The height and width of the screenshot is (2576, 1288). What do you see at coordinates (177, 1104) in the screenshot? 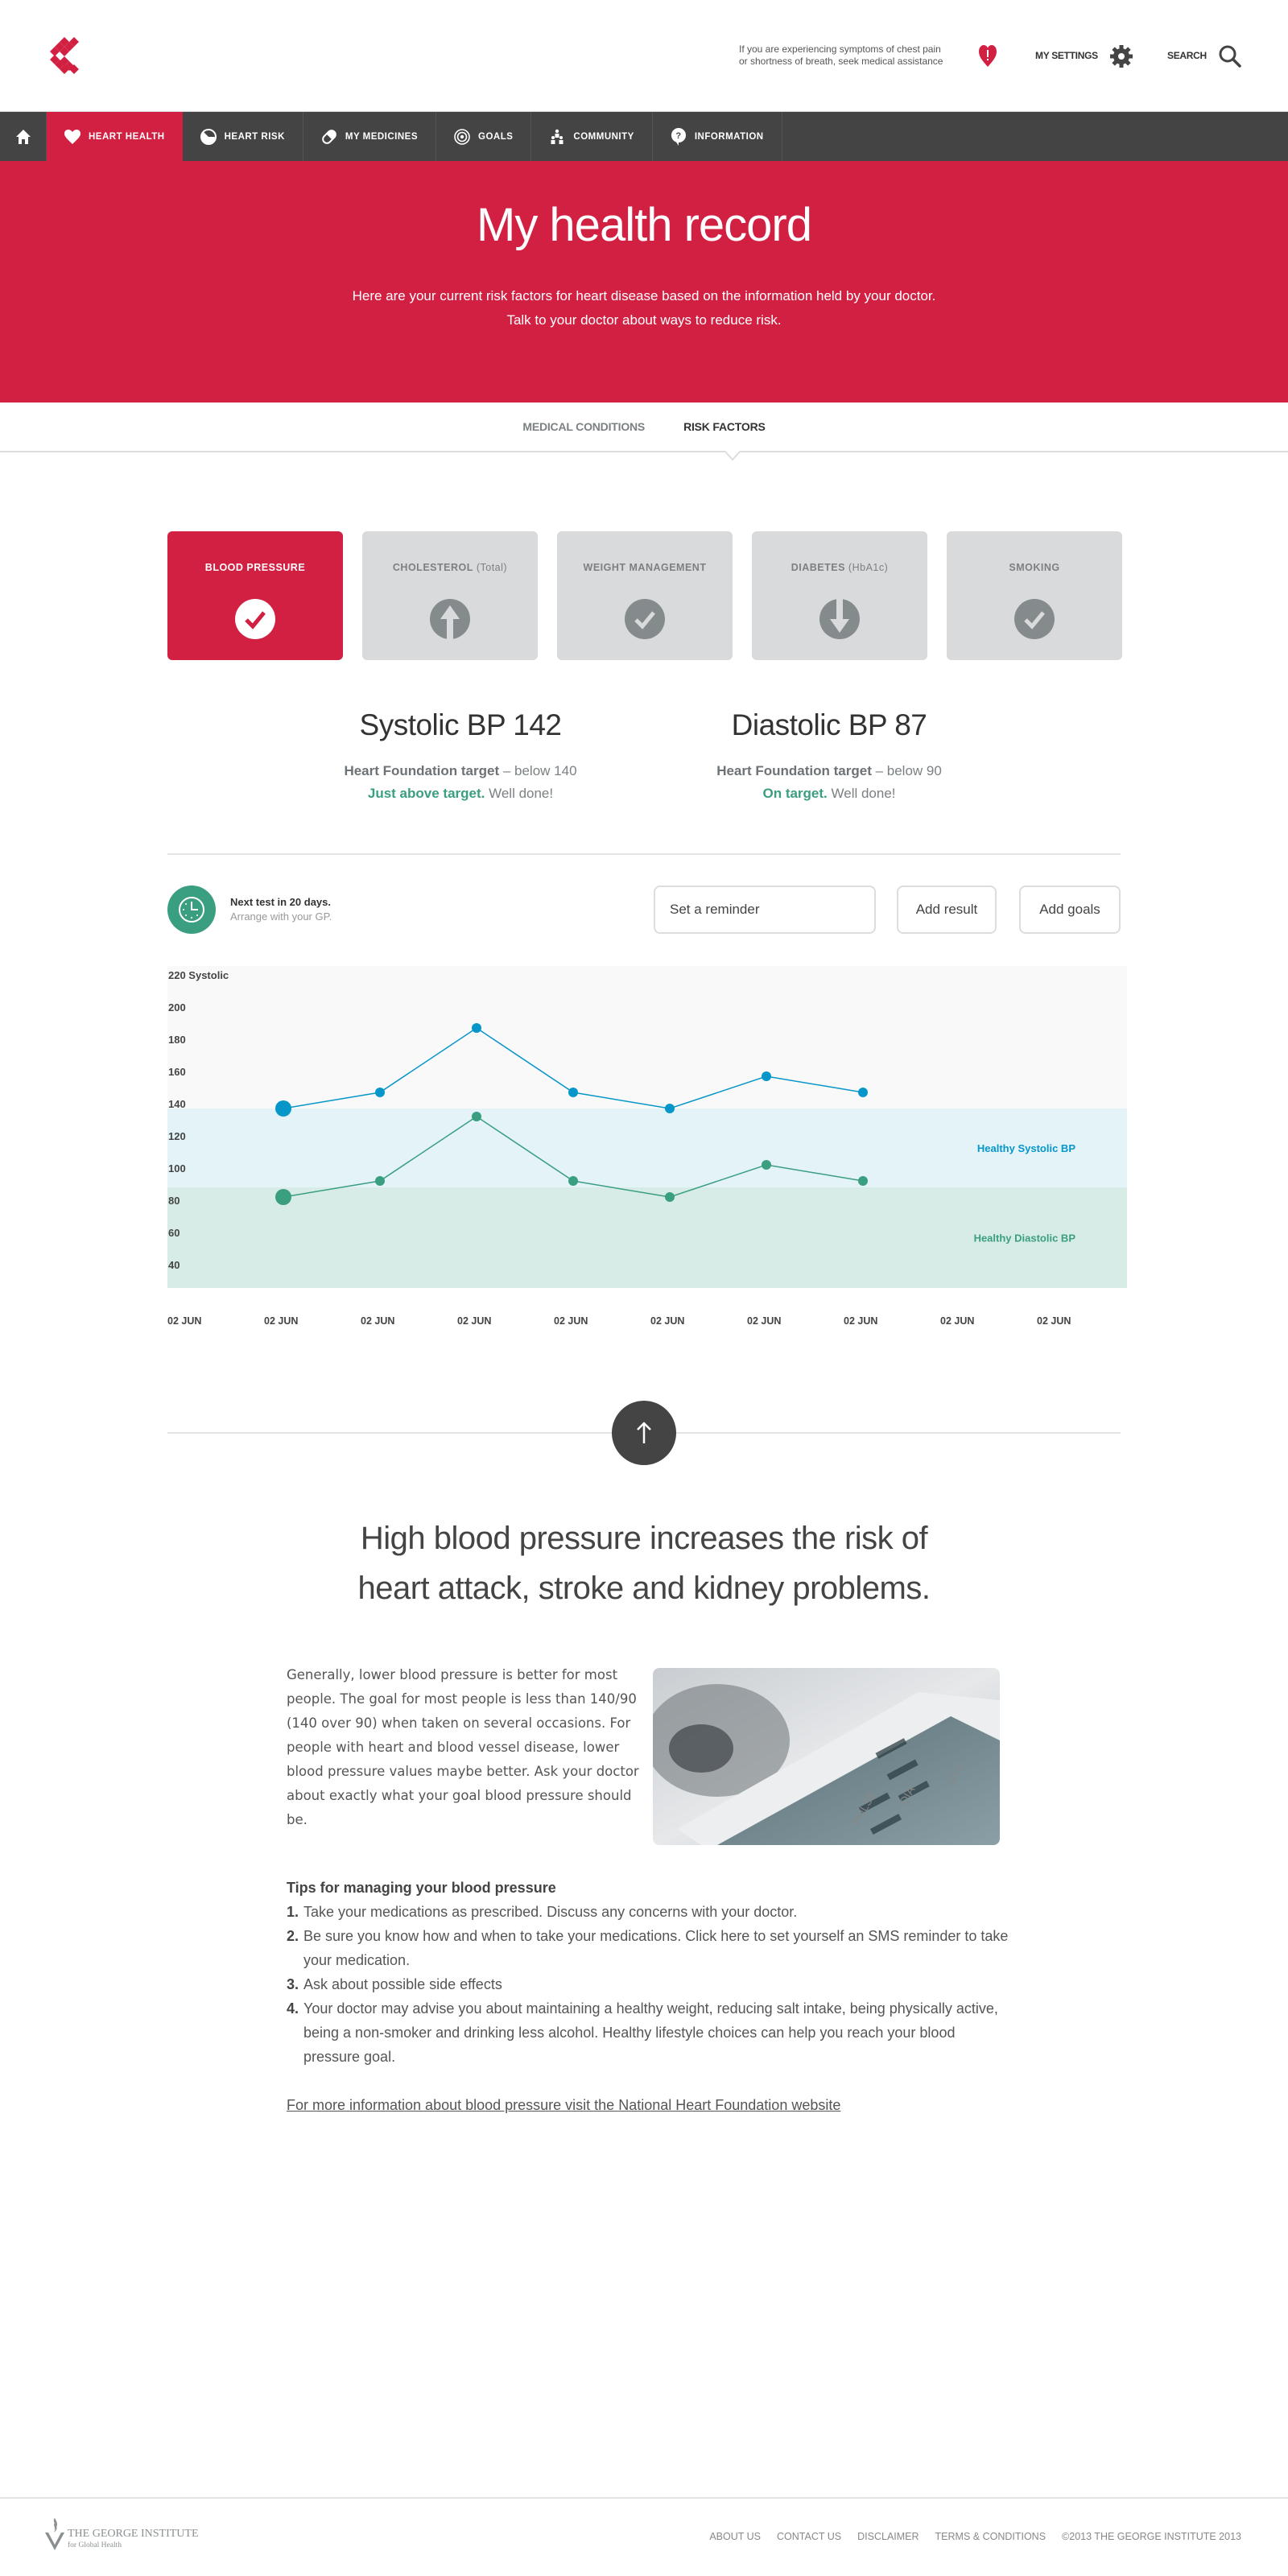
I see `y-tick-label: 140` at bounding box center [177, 1104].